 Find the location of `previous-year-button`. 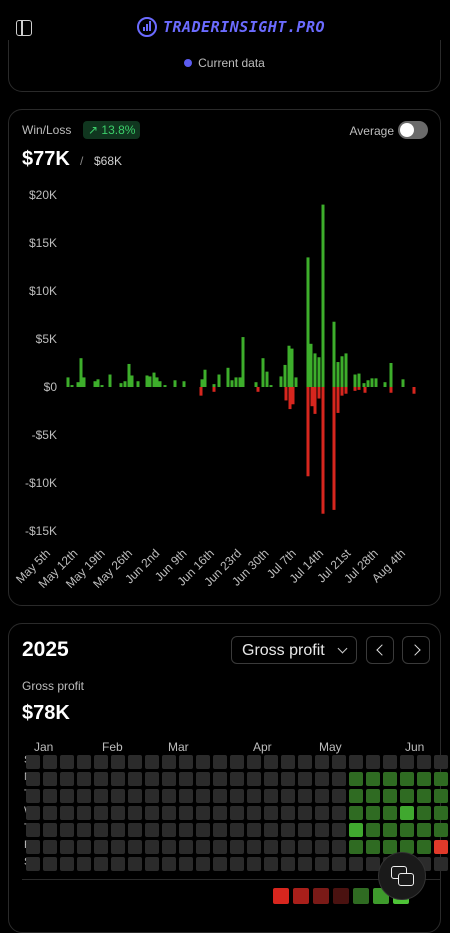

previous-year-button is located at coordinates (380, 650).